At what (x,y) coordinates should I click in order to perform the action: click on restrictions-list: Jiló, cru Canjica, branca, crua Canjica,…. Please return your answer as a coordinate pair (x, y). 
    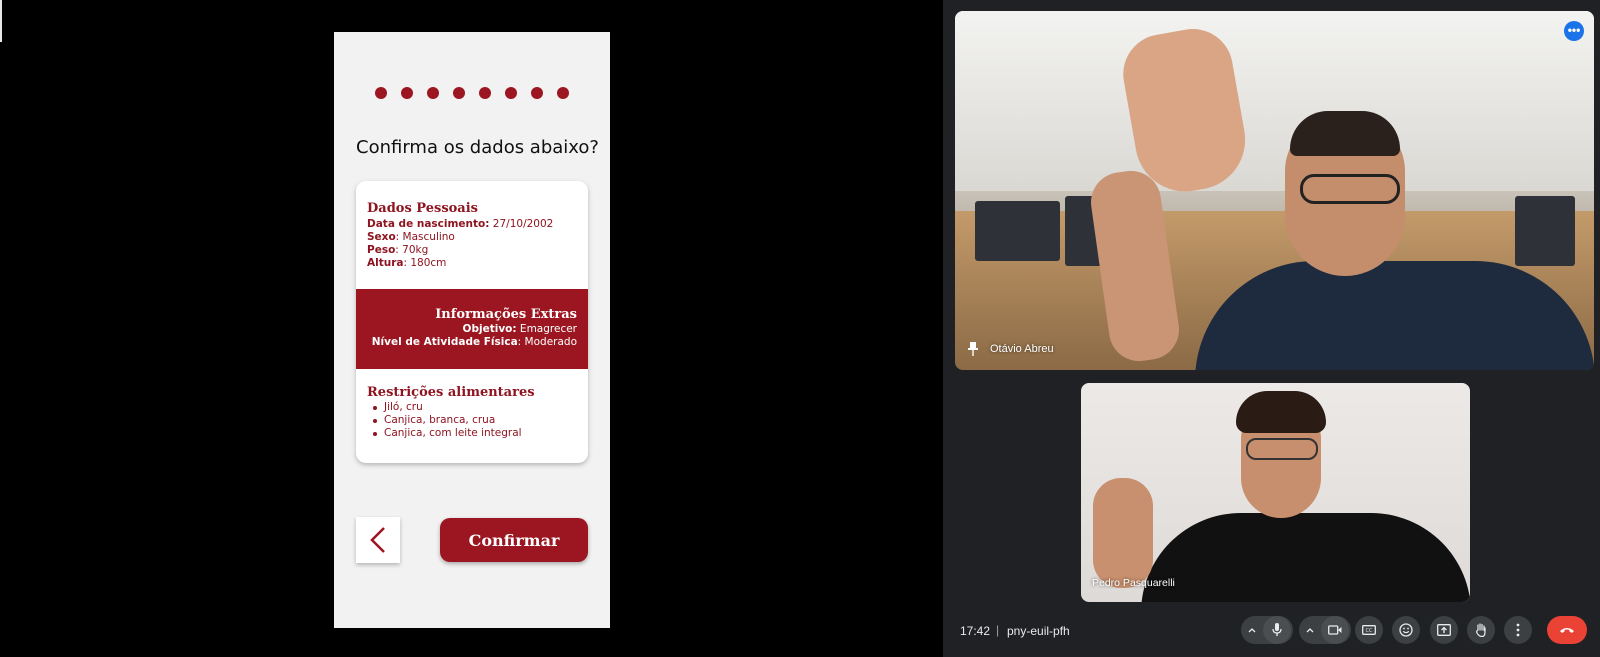
    Looking at the image, I should click on (451, 420).